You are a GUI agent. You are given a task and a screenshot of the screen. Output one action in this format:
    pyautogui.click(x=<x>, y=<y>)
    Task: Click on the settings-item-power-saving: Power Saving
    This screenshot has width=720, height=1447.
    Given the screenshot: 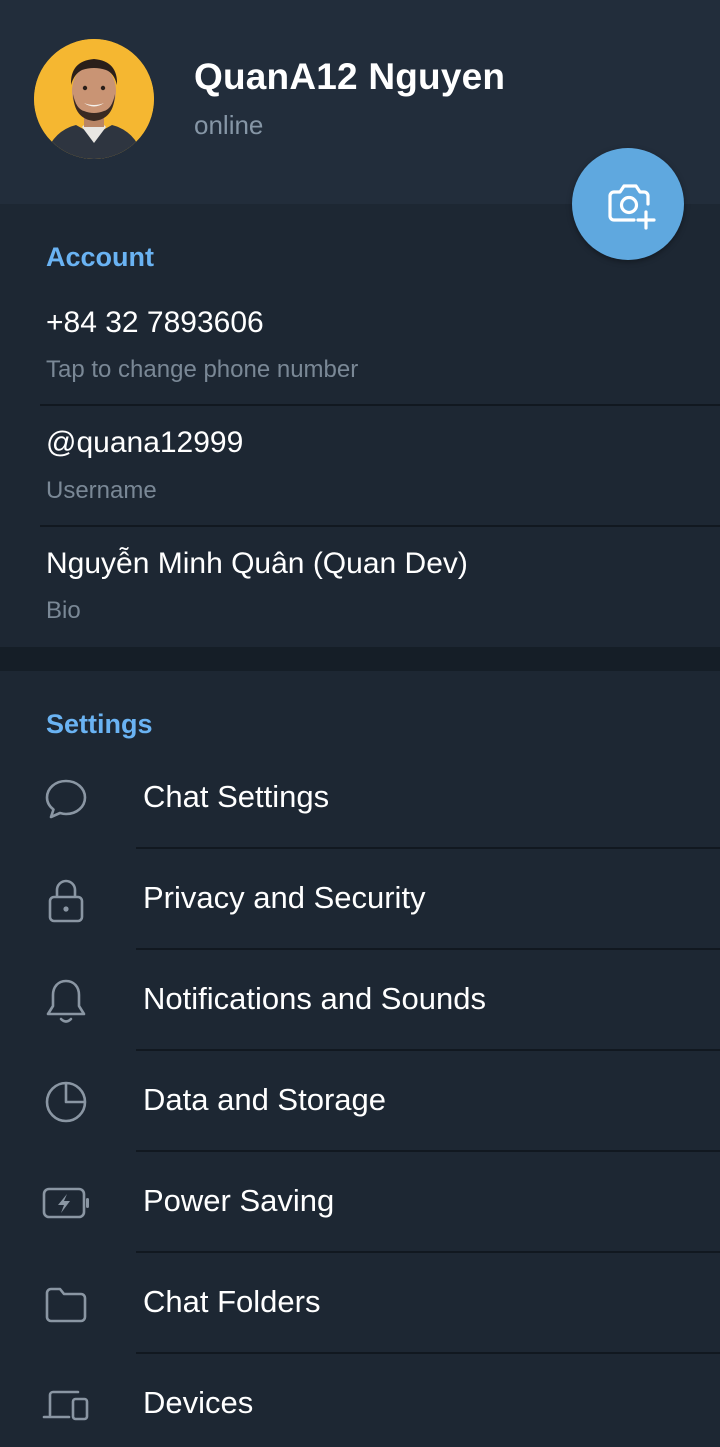 What is the action you would take?
    pyautogui.click(x=360, y=1202)
    